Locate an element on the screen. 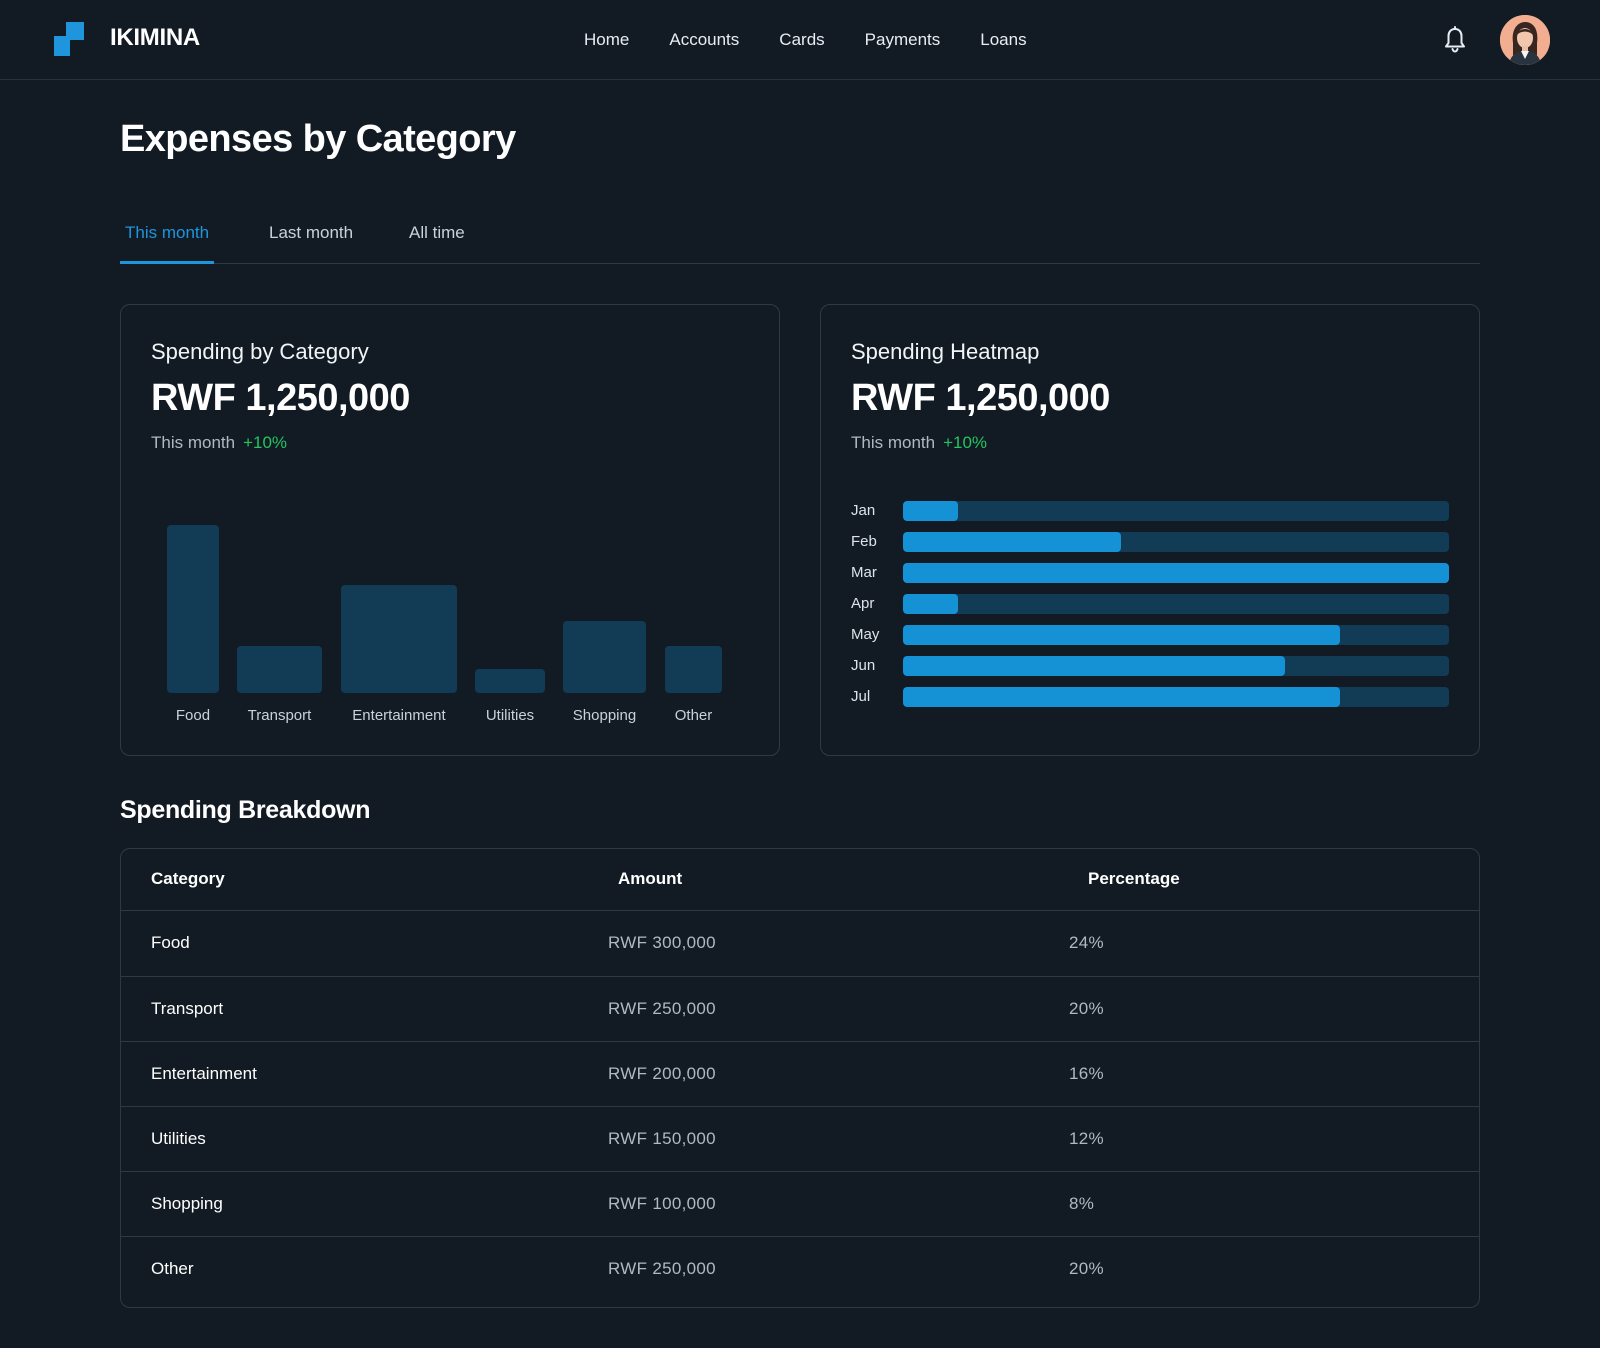 This screenshot has width=1600, height=1348. cell-amount: RWF 200,000 is located at coordinates (662, 1073).